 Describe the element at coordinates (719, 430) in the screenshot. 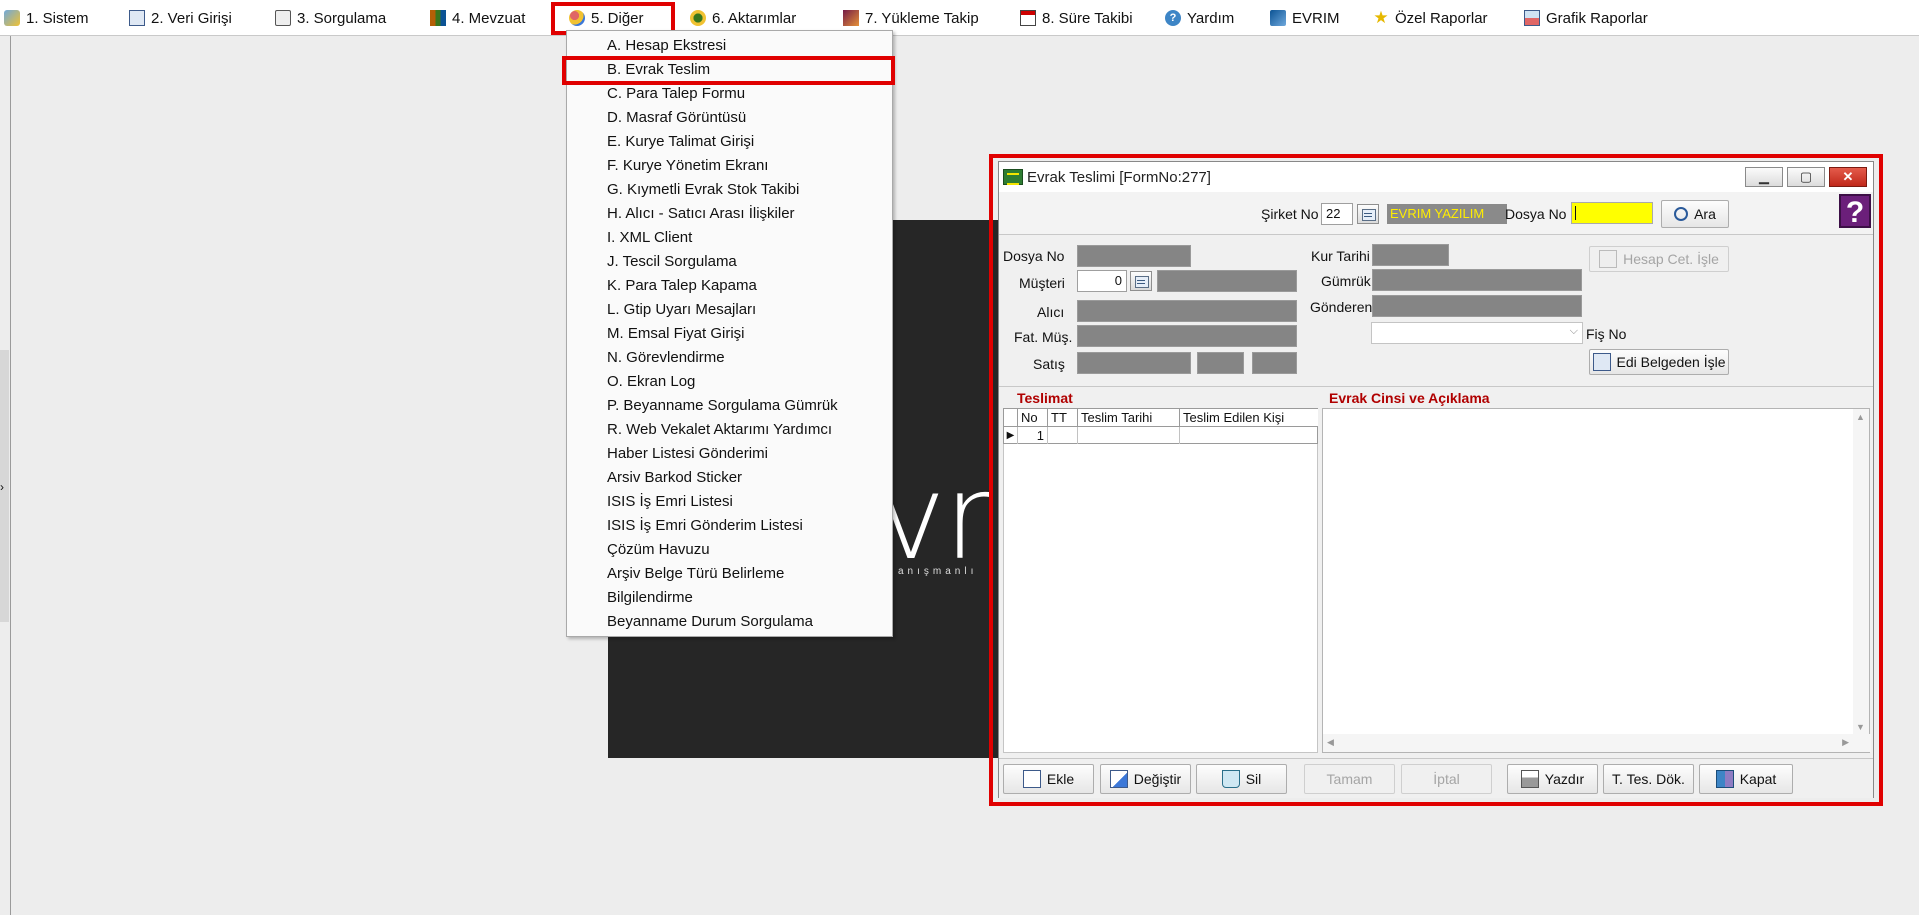

I see `menu-item-web-vekalet: R. Web Vekalet Aktarımı Yardımcı` at that location.